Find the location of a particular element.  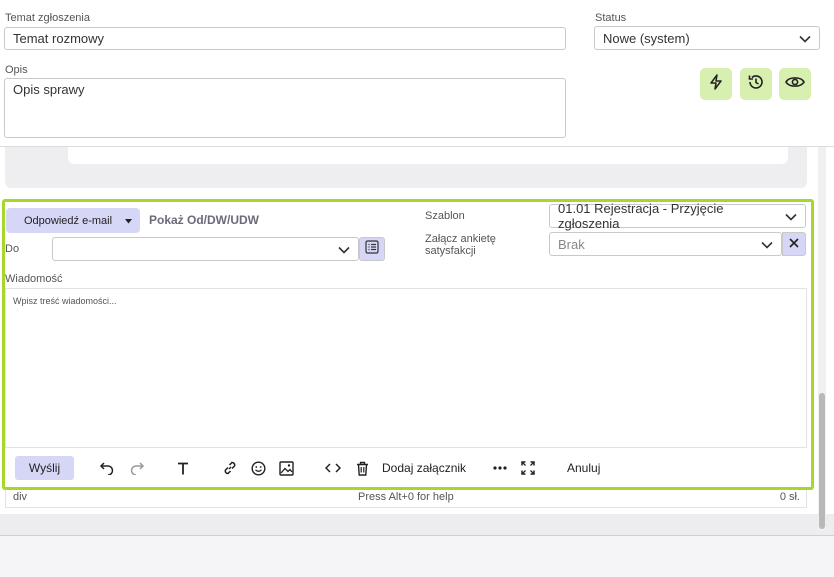

undo-button is located at coordinates (107, 468).